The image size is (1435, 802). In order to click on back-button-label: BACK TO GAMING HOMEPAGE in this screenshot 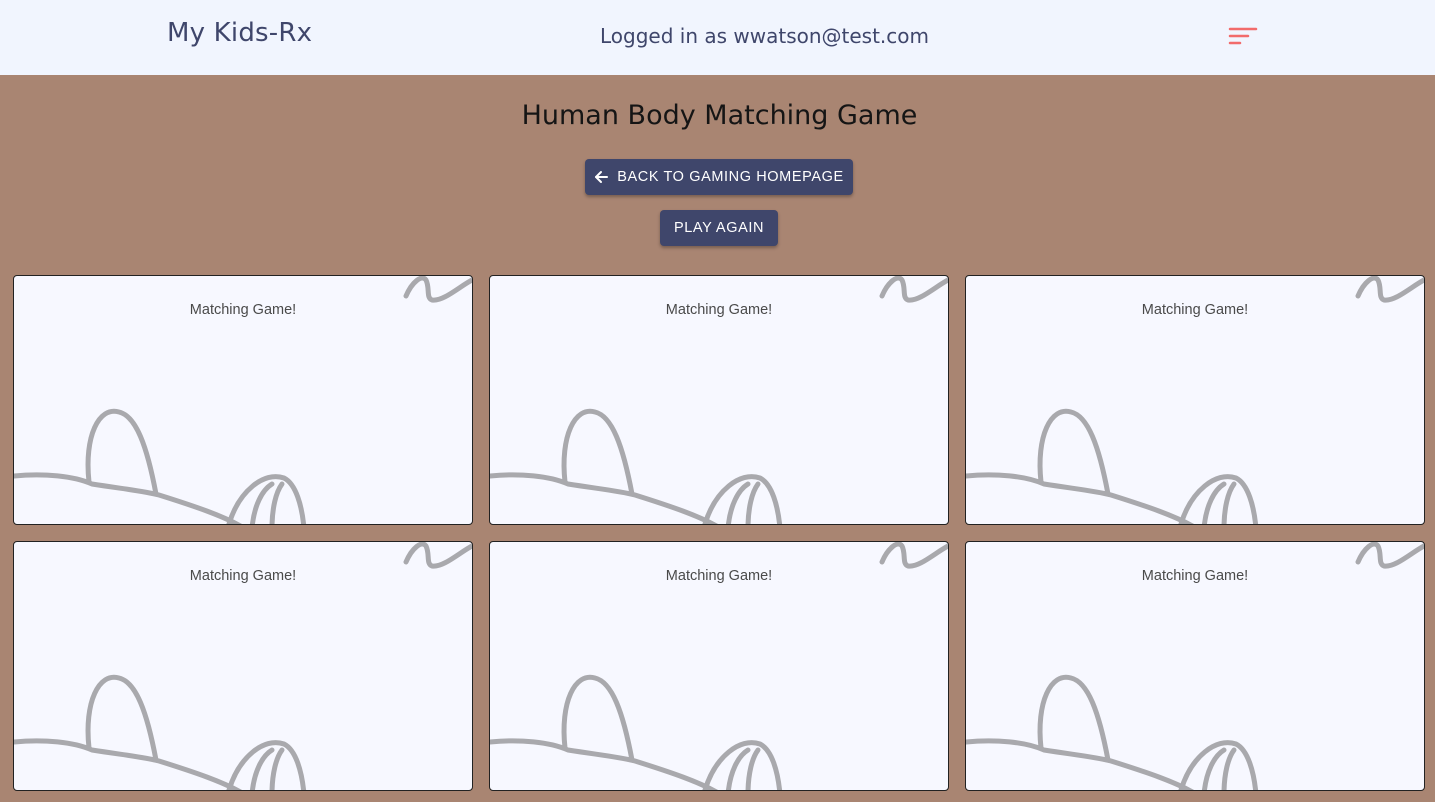, I will do `click(730, 177)`.